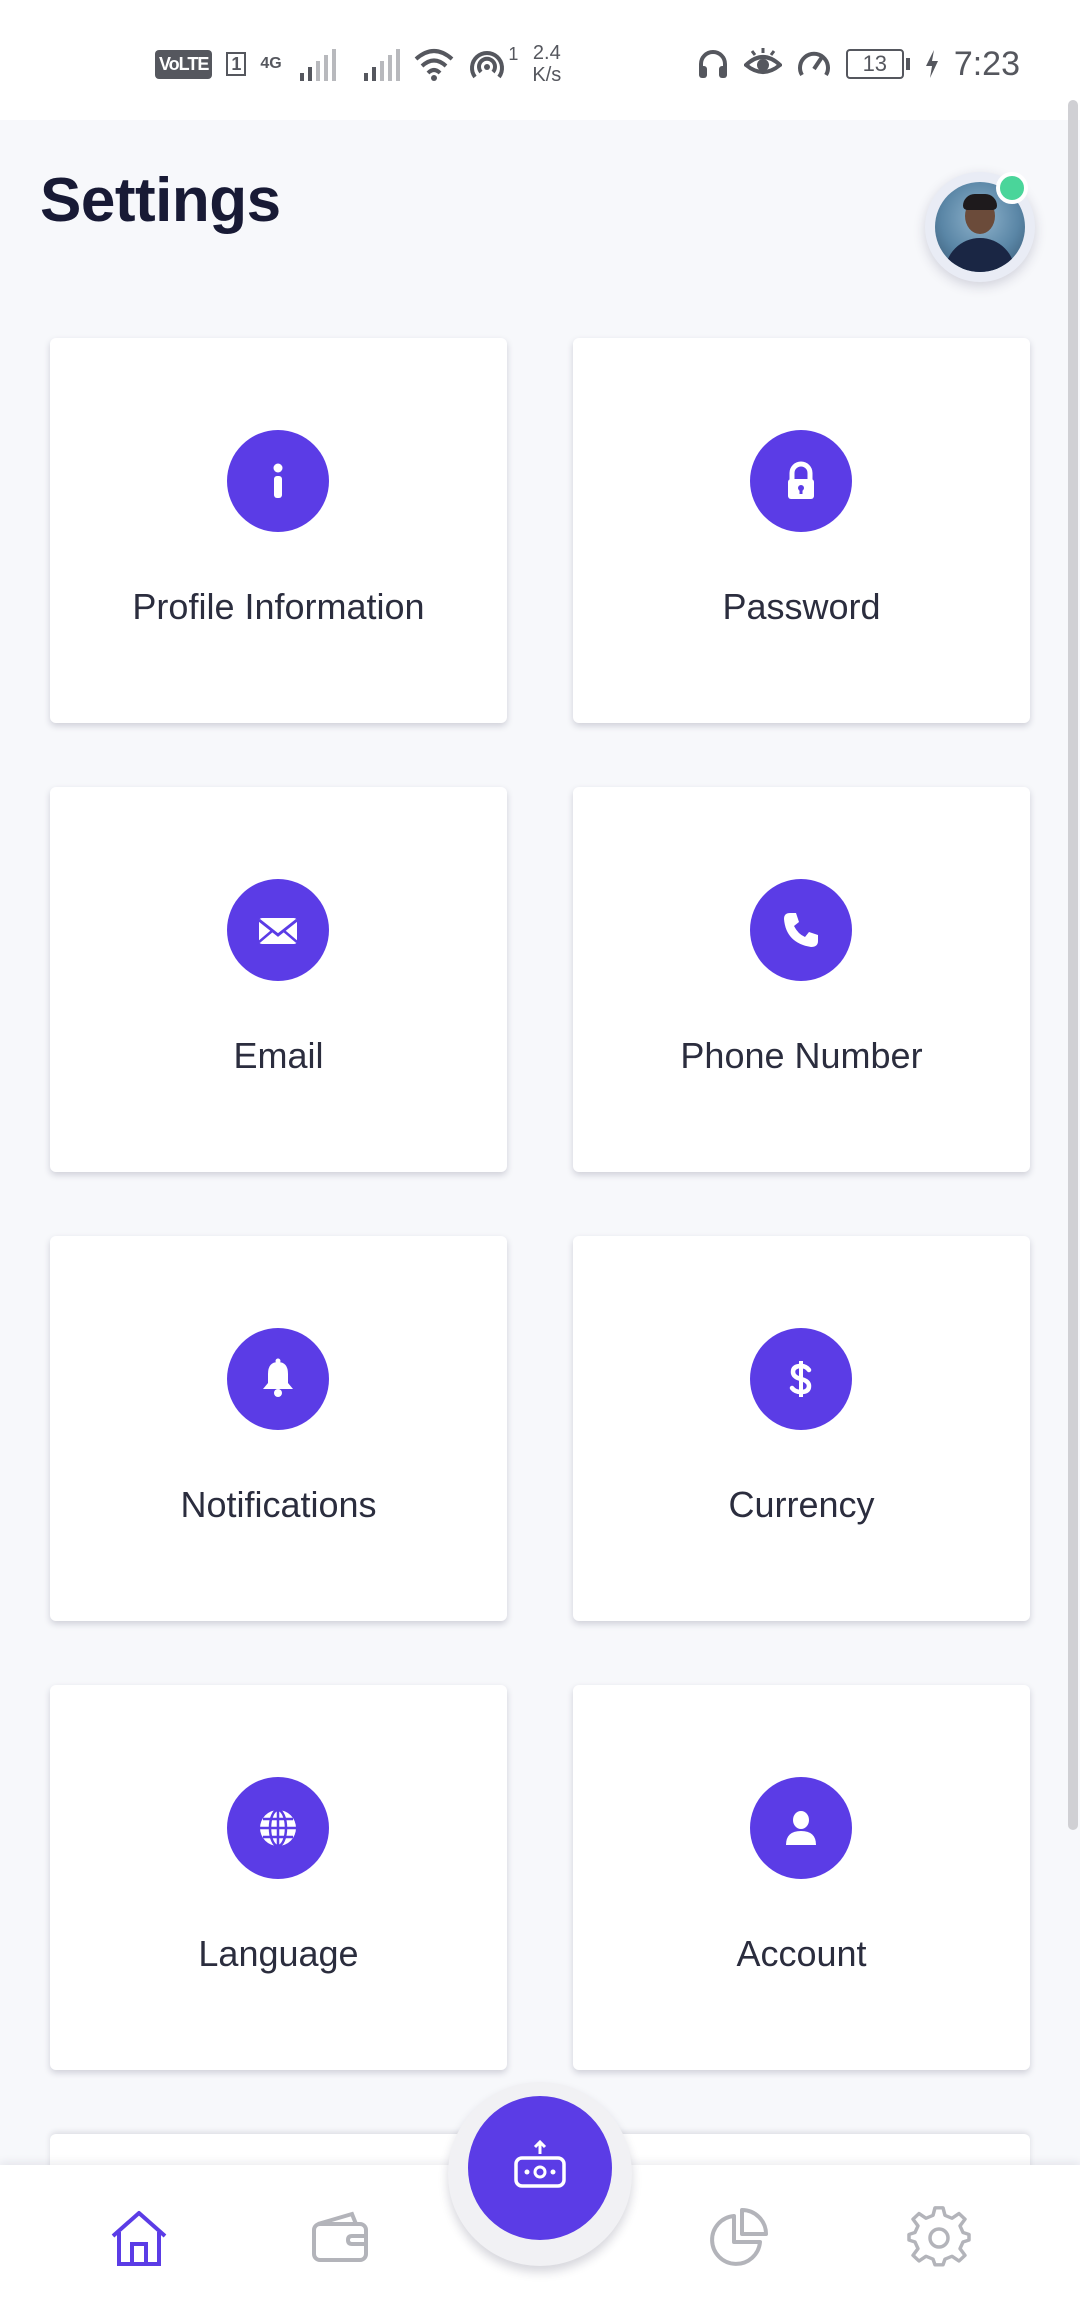 The image size is (1080, 2310). Describe the element at coordinates (813, 64) in the screenshot. I see `speedometer-icon` at that location.